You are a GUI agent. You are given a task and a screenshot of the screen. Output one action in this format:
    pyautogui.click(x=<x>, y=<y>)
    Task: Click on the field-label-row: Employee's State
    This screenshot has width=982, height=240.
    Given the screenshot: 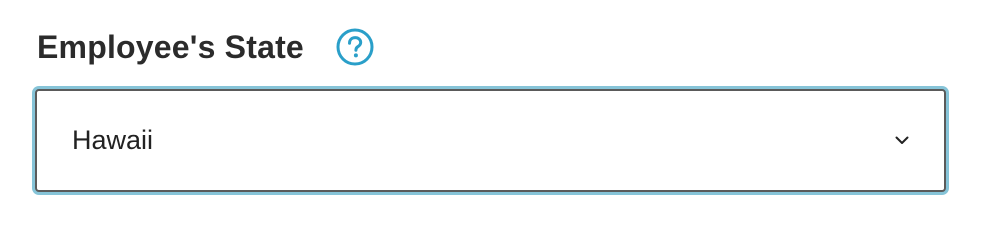 What is the action you would take?
    pyautogui.click(x=206, y=47)
    